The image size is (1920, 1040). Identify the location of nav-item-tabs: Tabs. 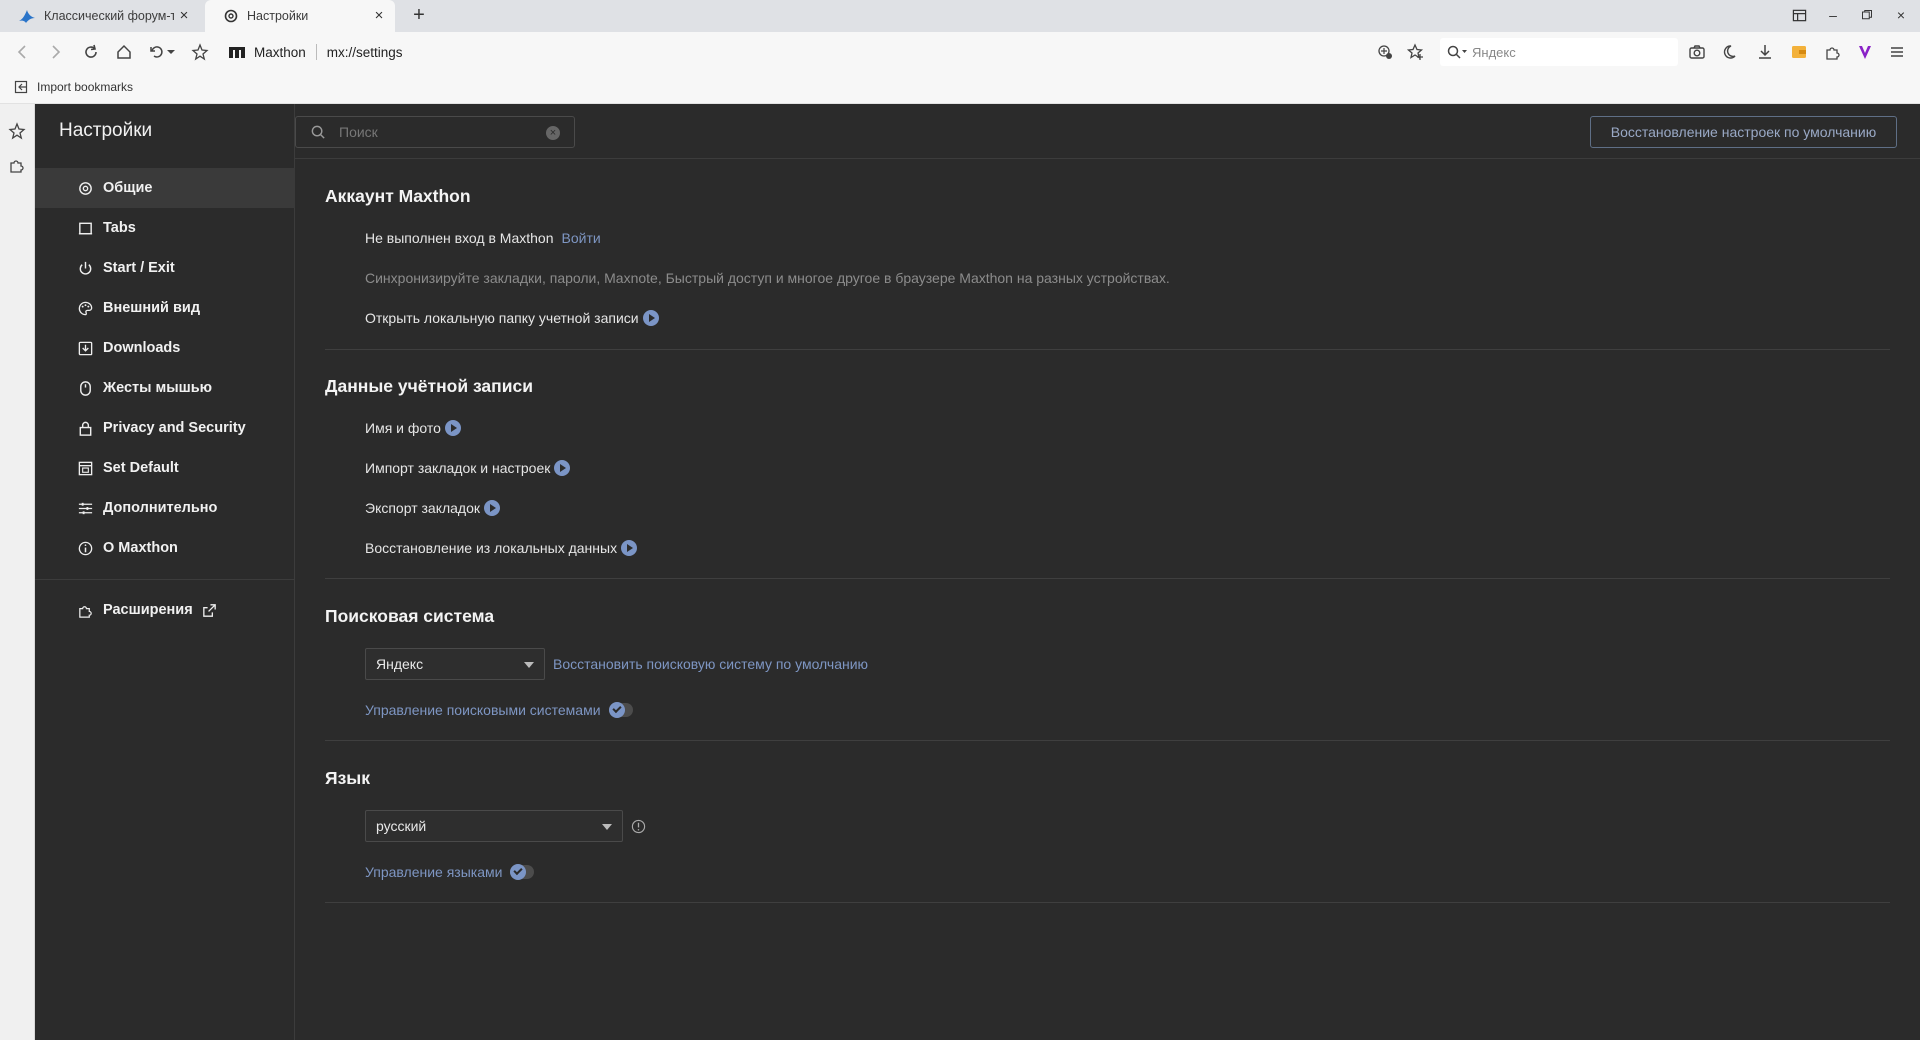
(165, 228).